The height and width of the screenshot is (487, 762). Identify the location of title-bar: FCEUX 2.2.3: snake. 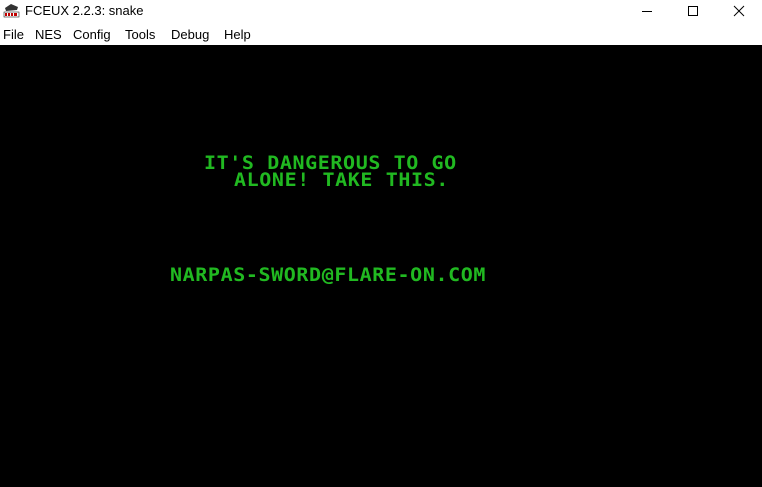
(381, 11).